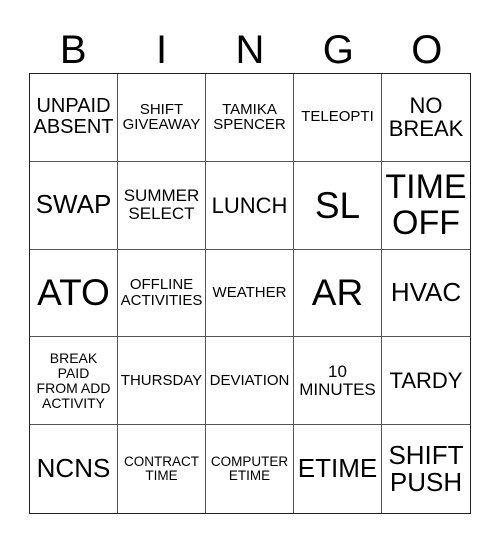  I want to click on bingo-cell: OFFLINE ACTIVITIES, so click(162, 293).